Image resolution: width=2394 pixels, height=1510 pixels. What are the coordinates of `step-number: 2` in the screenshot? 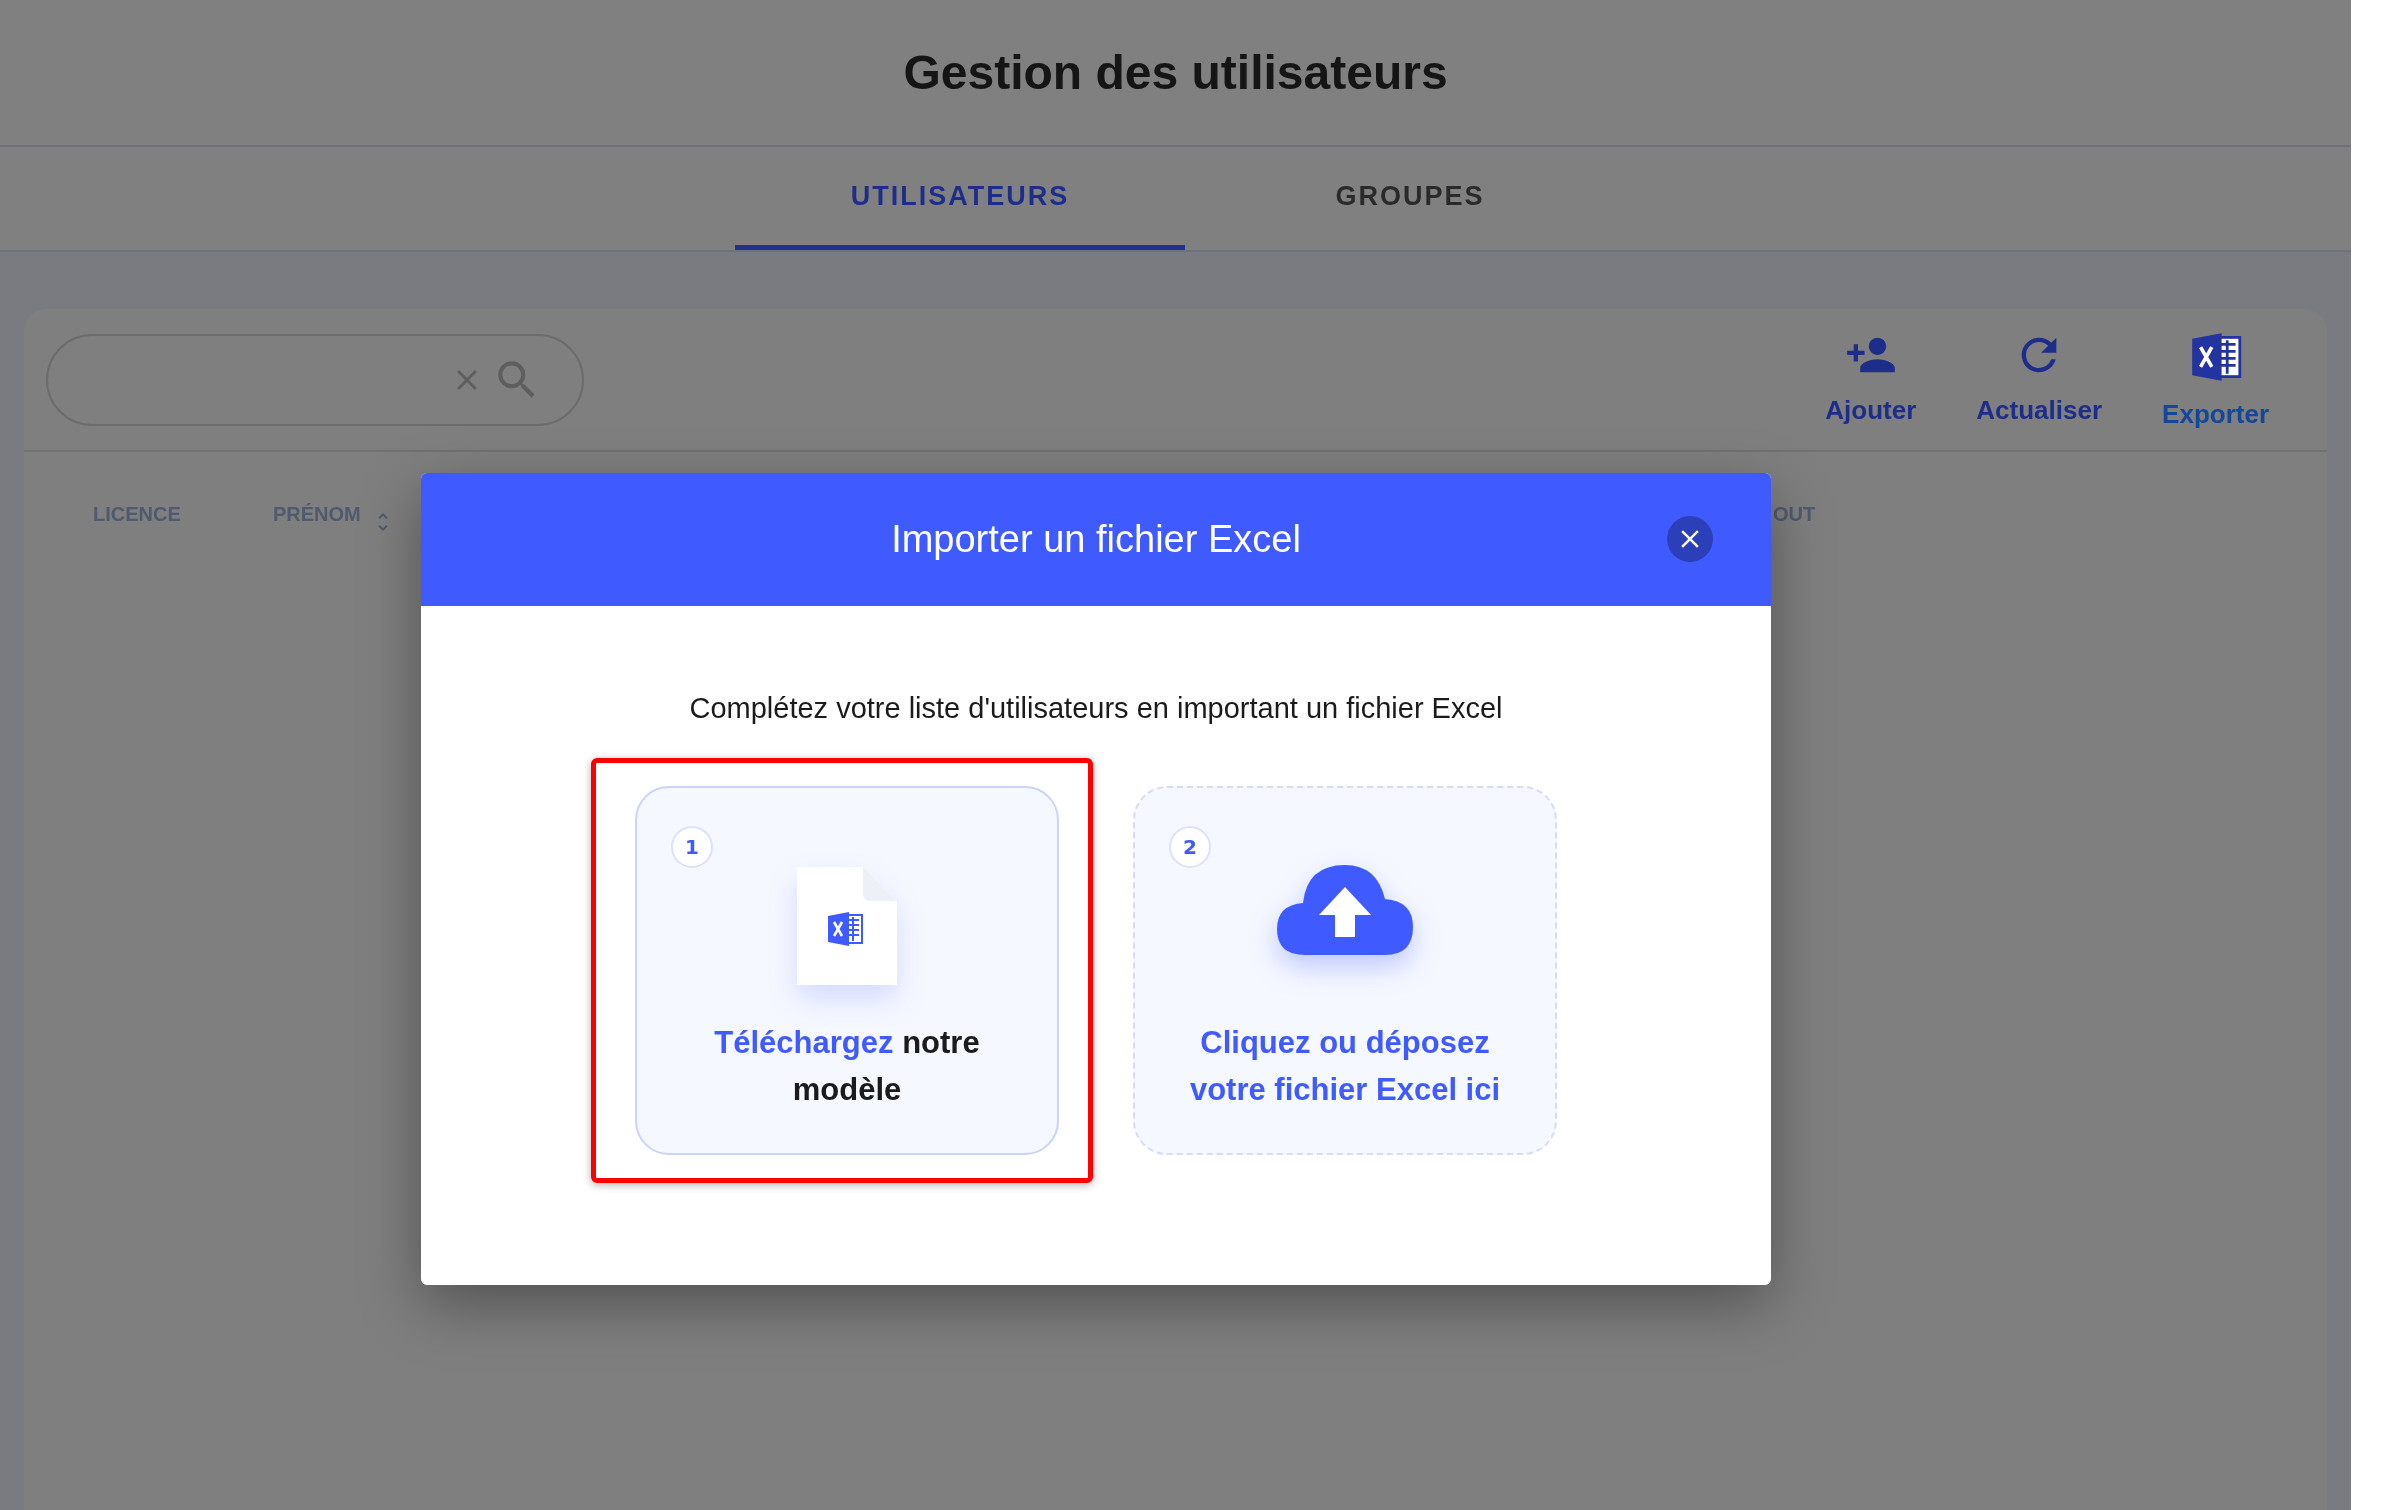 It's located at (1190, 847).